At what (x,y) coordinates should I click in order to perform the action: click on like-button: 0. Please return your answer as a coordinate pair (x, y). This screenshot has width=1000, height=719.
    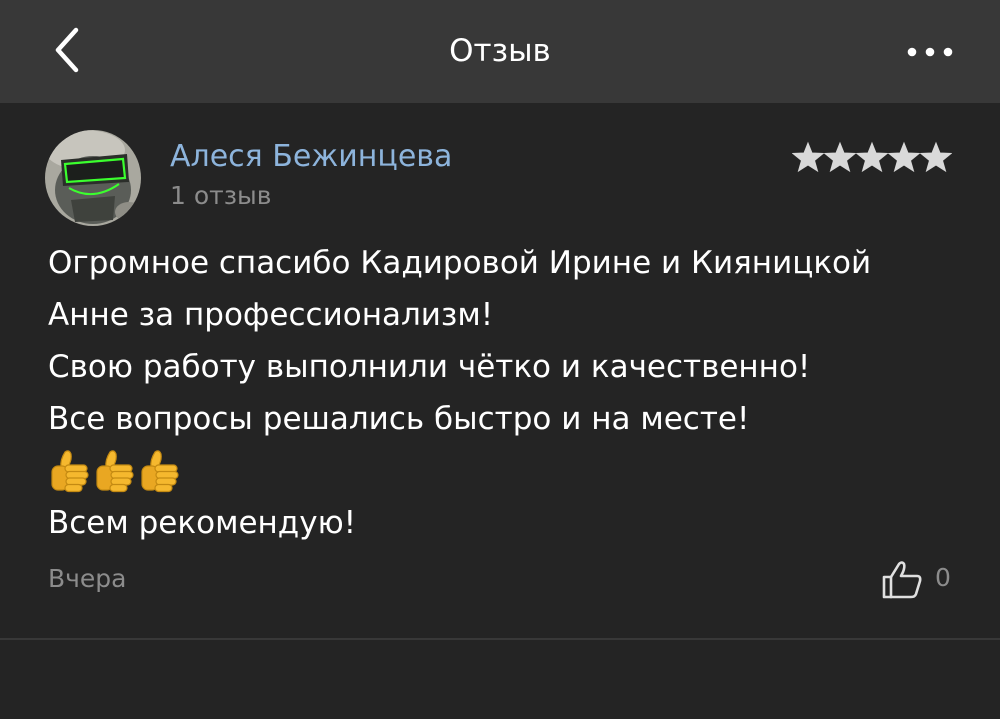
    Looking at the image, I should click on (920, 579).